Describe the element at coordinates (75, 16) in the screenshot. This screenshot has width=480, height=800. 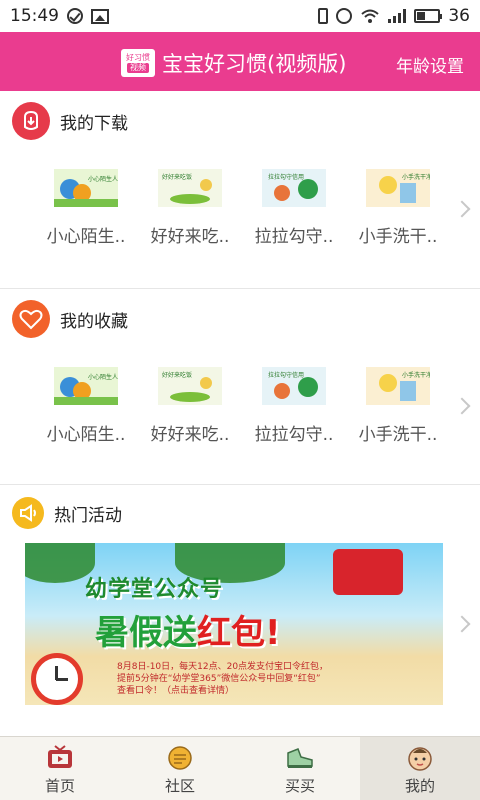
I see `check-circle-icon` at that location.